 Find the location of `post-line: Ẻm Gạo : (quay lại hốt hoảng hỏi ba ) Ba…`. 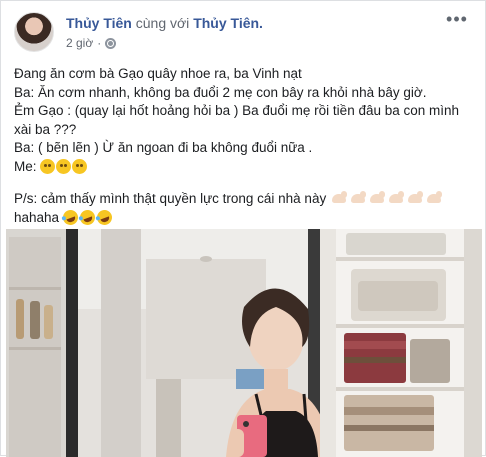

post-line: Ẻm Gạo : (quay lại hốt hoảng hỏi ba ) Ba… is located at coordinates (237, 120).